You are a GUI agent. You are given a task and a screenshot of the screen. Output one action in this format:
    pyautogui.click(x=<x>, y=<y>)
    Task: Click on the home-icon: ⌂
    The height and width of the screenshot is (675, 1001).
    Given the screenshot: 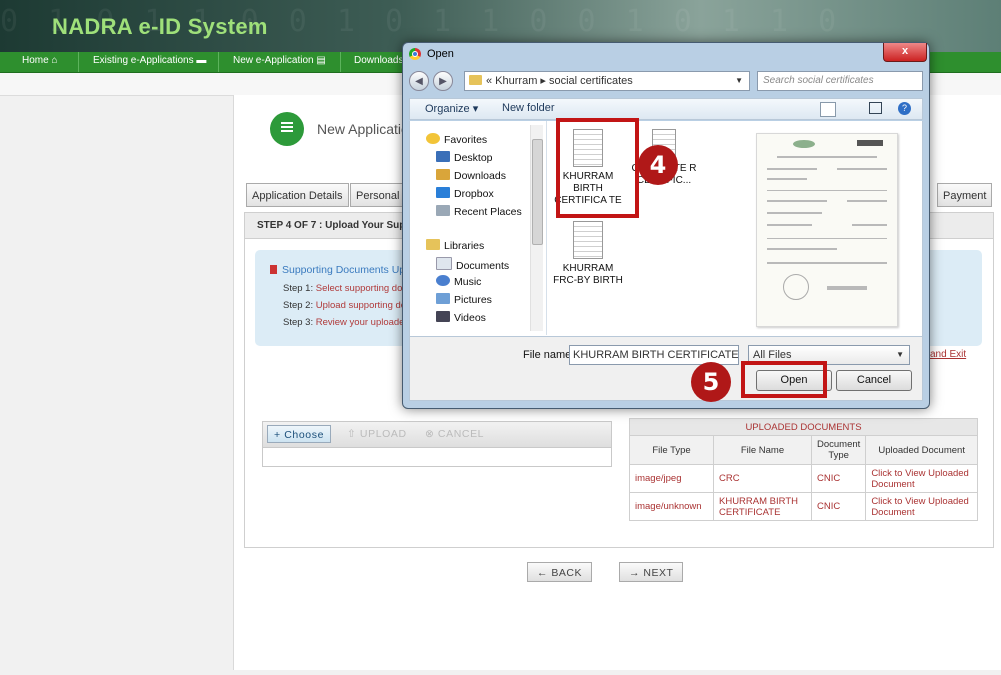 What is the action you would take?
    pyautogui.click(x=54, y=60)
    